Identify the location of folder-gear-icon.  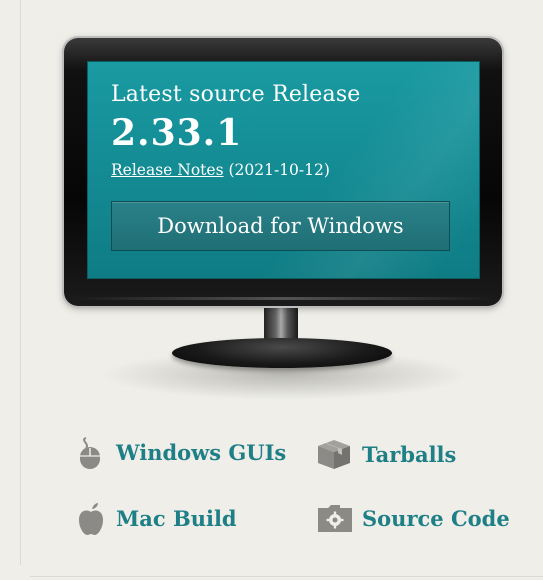
(334, 518).